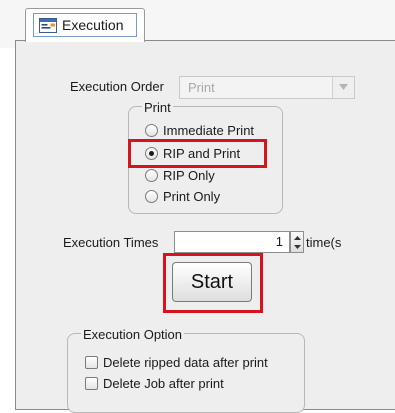  Describe the element at coordinates (186, 373) in the screenshot. I see `execution-option-group` at that location.